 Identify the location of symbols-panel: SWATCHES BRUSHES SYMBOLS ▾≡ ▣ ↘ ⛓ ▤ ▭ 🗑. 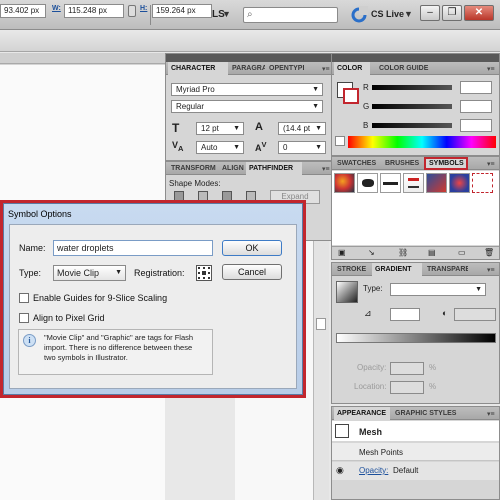
(415, 208).